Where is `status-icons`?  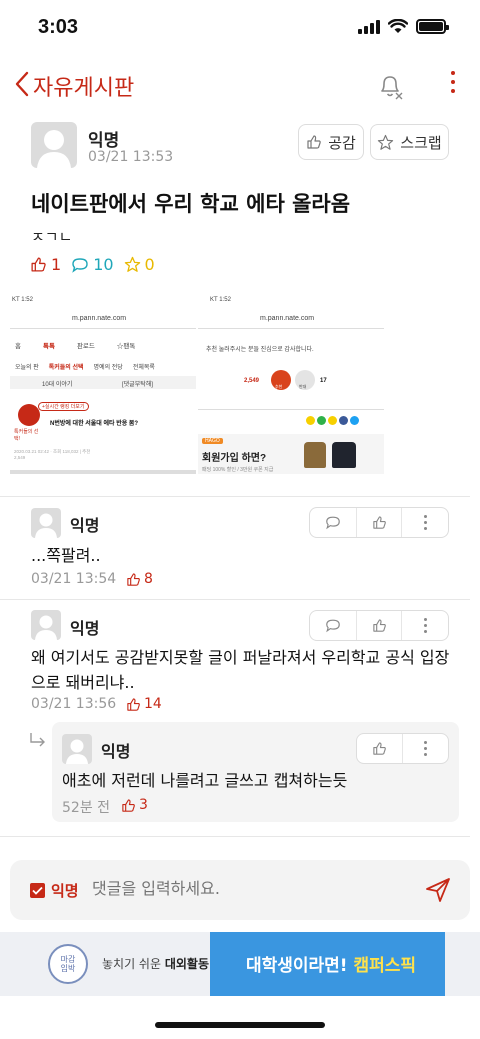 status-icons is located at coordinates (403, 26).